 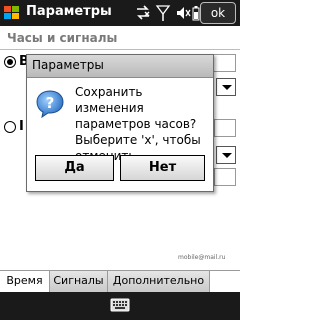 I want to click on keyboard-icon, so click(x=120, y=305).